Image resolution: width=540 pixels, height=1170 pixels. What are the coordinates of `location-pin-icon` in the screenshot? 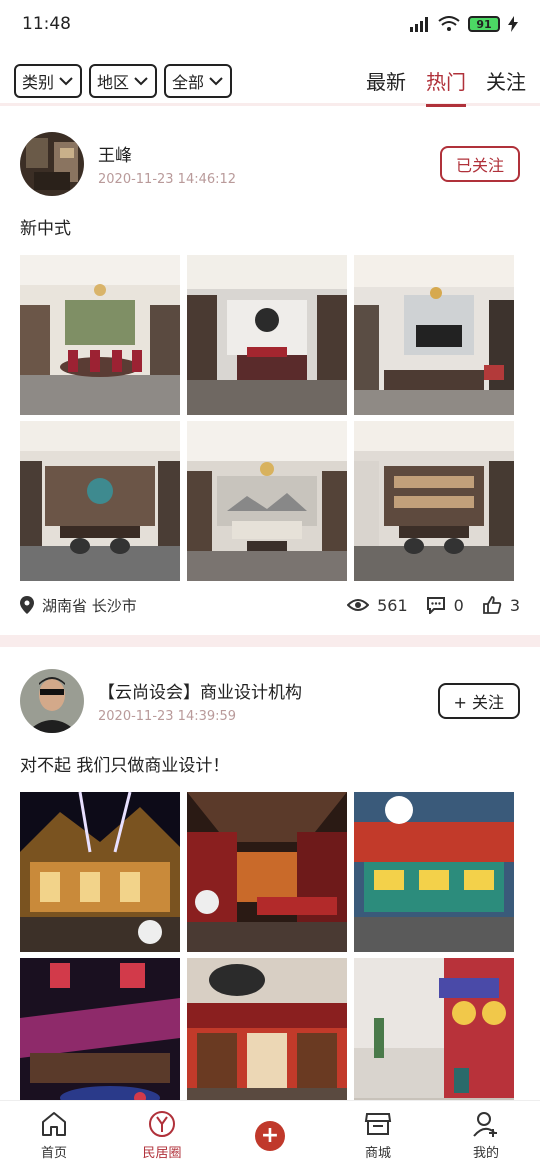 It's located at (27, 605).